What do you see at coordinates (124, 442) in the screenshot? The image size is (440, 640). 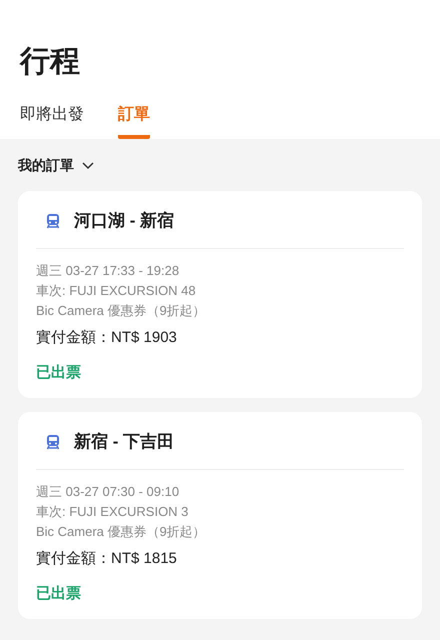 I see `route-title: 新宿 - 下吉田` at bounding box center [124, 442].